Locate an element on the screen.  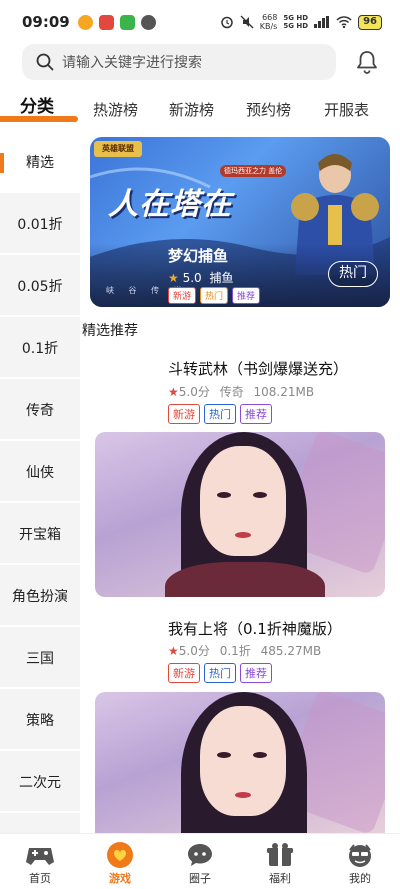
sidebar-item-label: 0.01折 is located at coordinates (40, 225).